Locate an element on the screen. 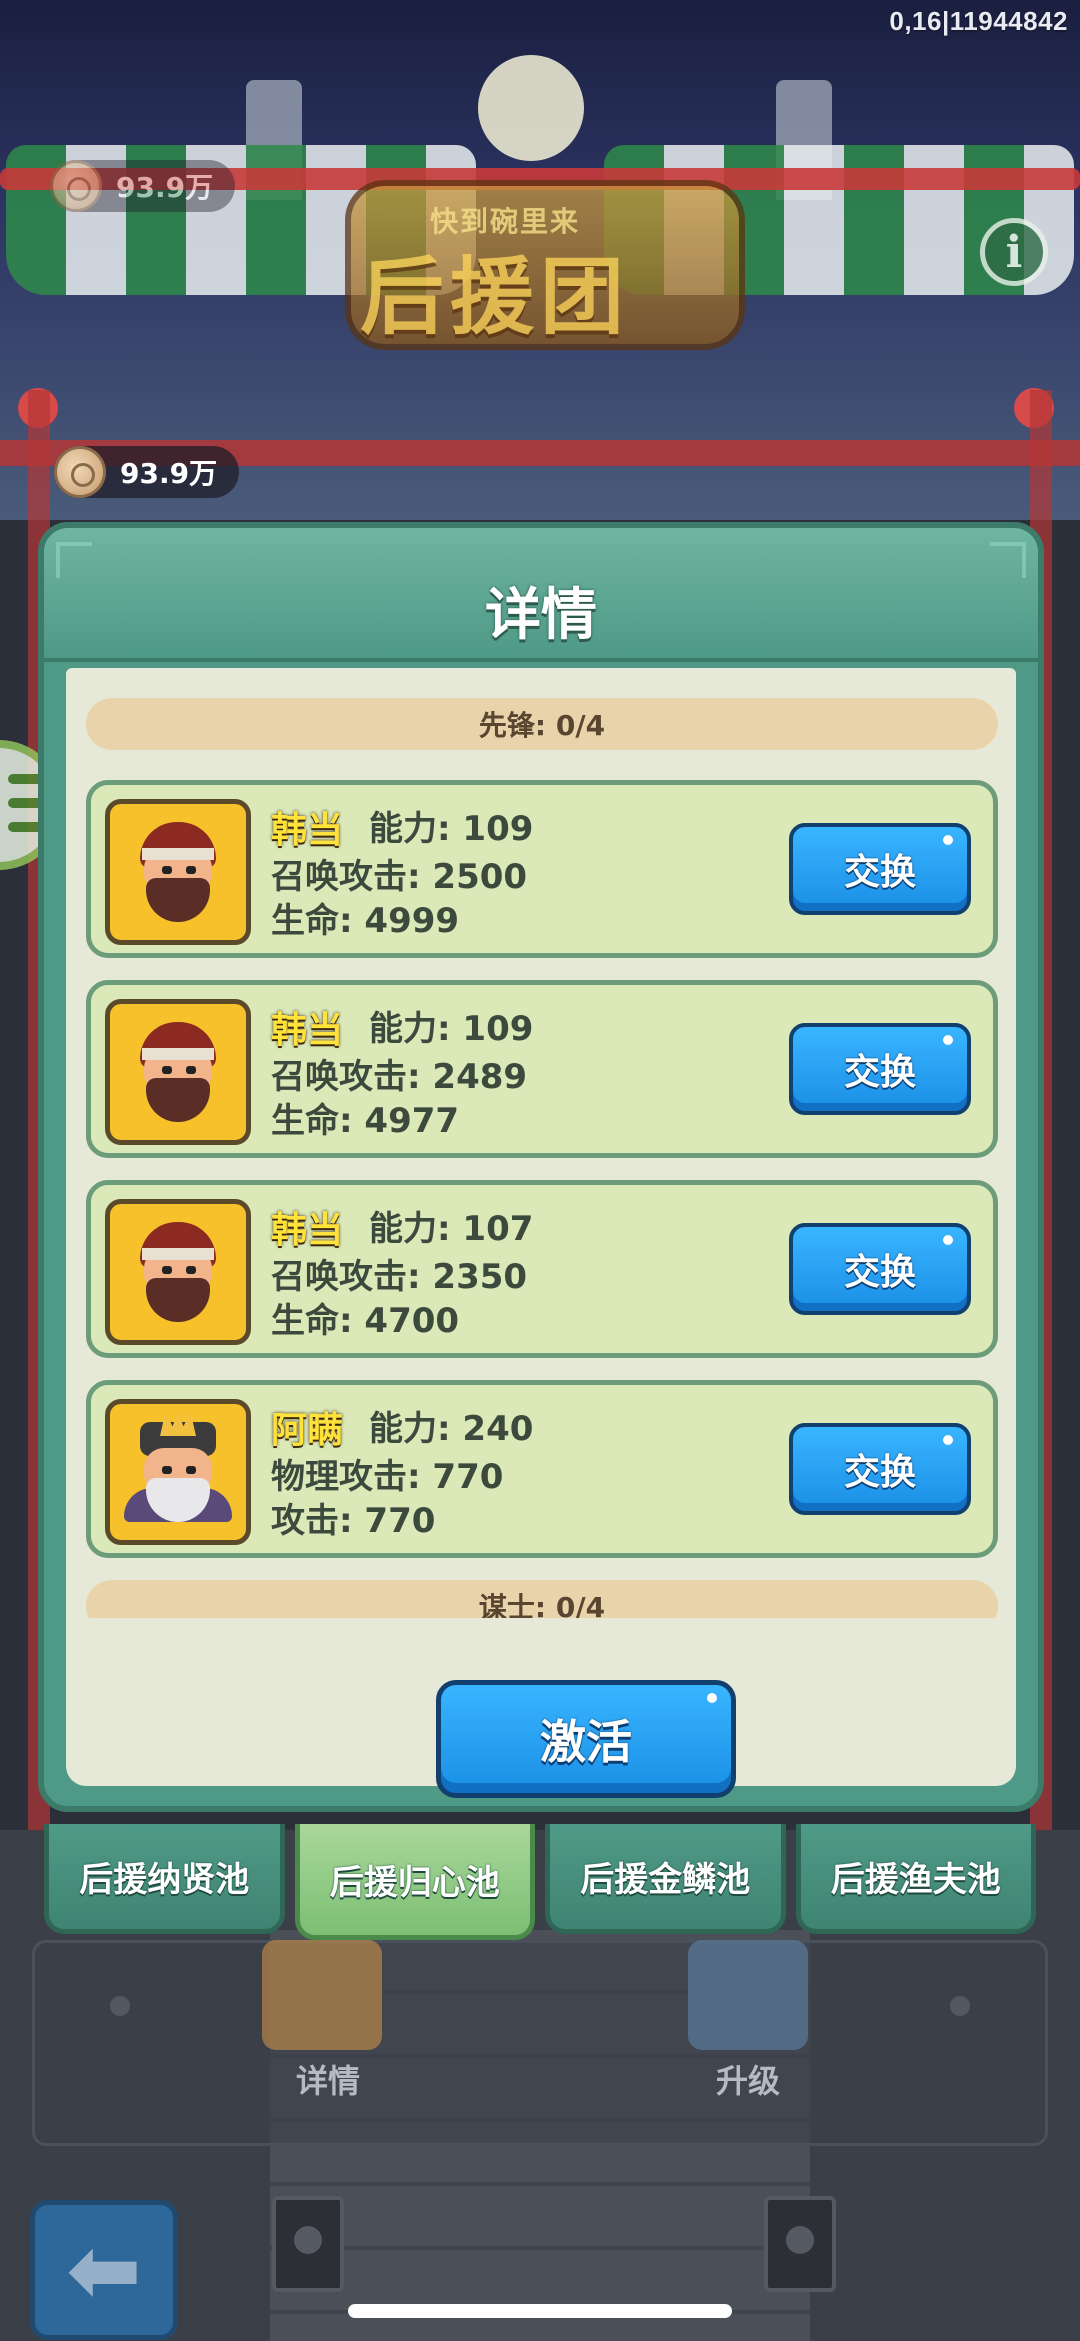 The height and width of the screenshot is (2341, 1080). currency-amount-top: 93.9万 is located at coordinates (165, 187).